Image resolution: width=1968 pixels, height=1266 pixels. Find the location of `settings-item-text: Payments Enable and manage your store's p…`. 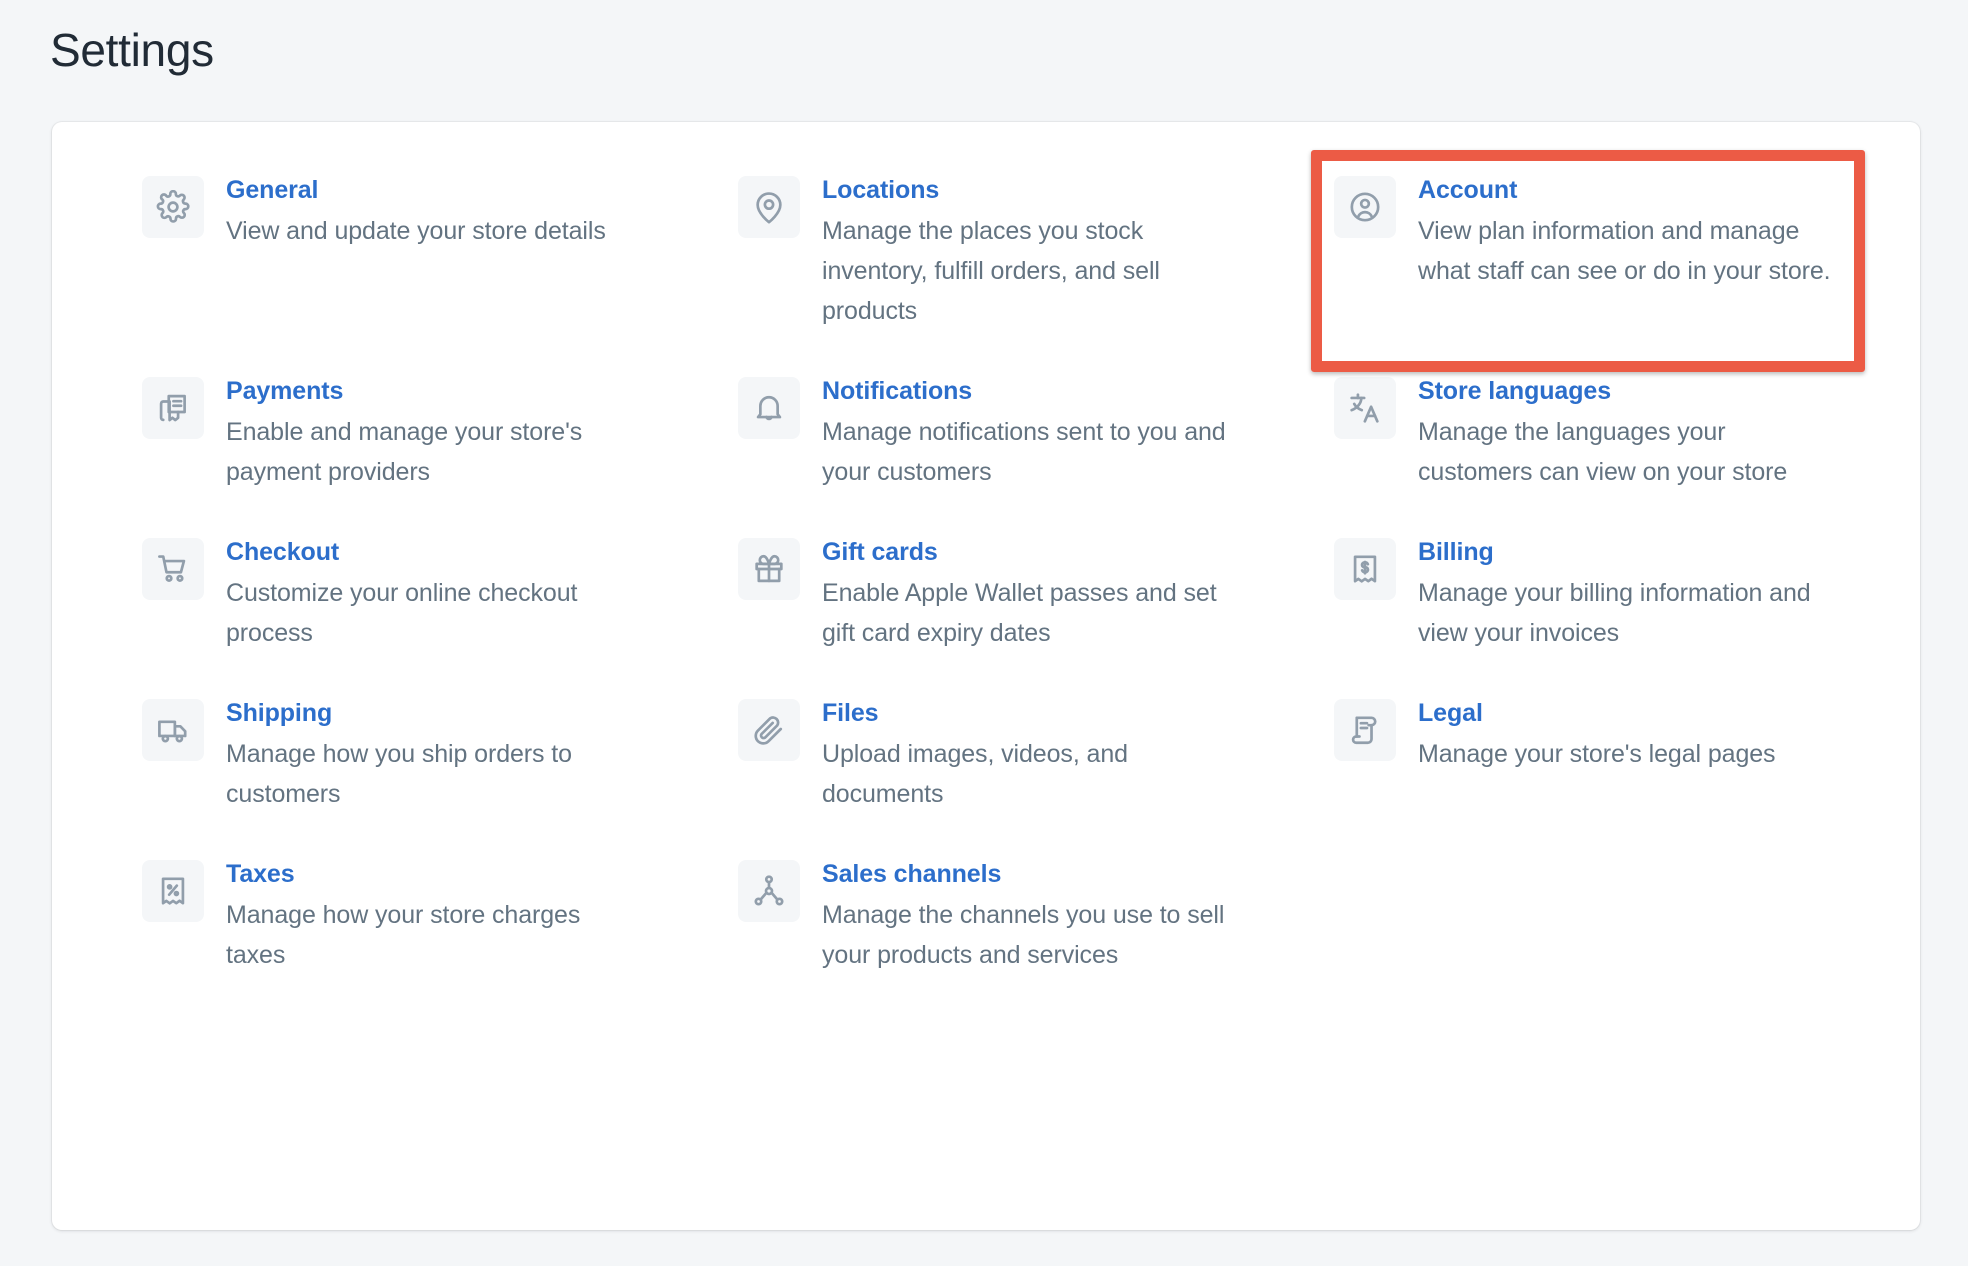

settings-item-text: Payments Enable and manage your store's p… is located at coordinates (442, 433).